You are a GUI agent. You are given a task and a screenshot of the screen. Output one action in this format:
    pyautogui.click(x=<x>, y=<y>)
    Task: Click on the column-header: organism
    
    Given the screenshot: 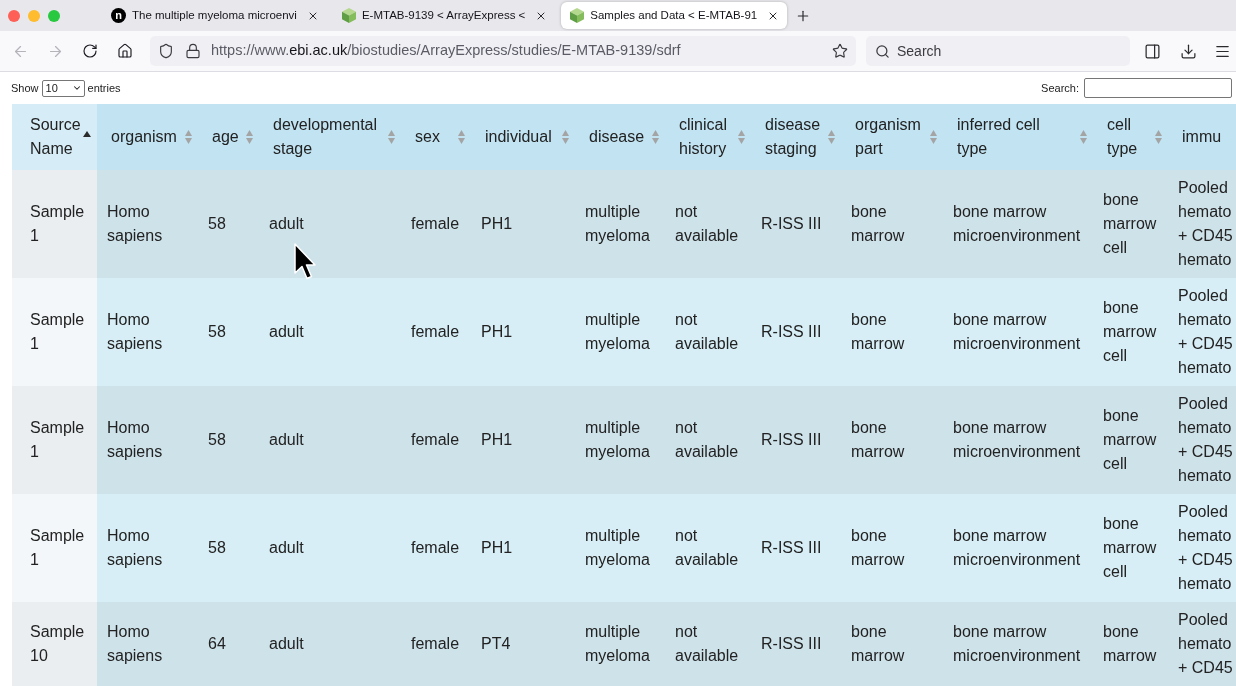 What is the action you would take?
    pyautogui.click(x=147, y=137)
    